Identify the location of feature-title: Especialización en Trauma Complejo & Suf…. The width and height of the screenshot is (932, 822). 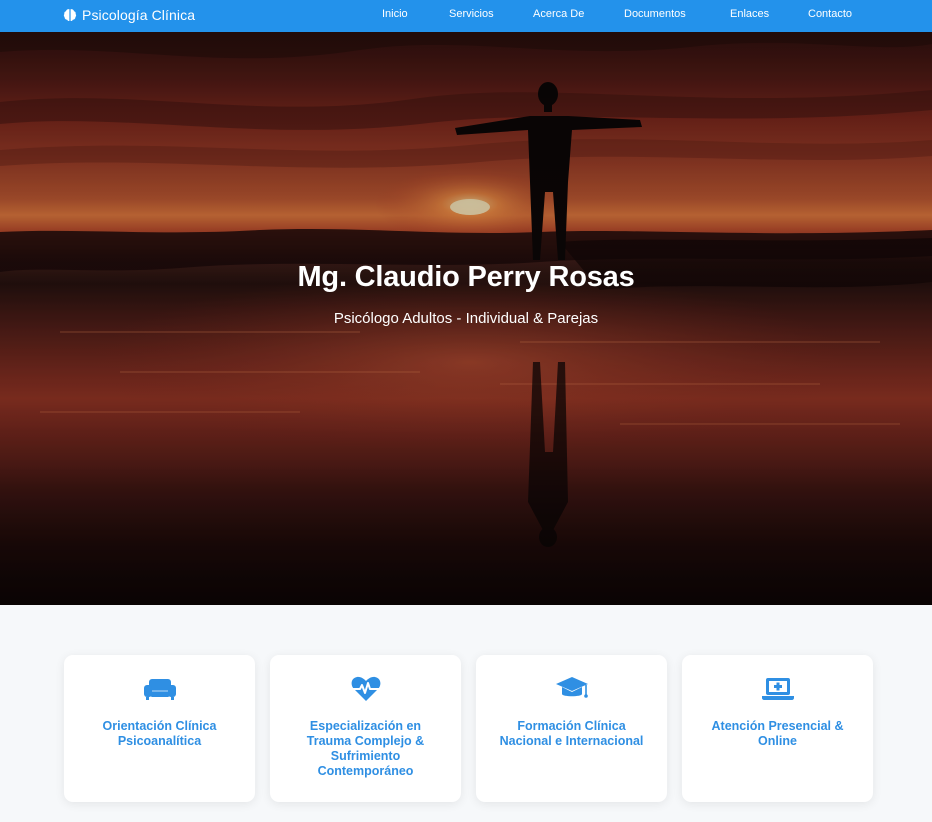
(365, 748).